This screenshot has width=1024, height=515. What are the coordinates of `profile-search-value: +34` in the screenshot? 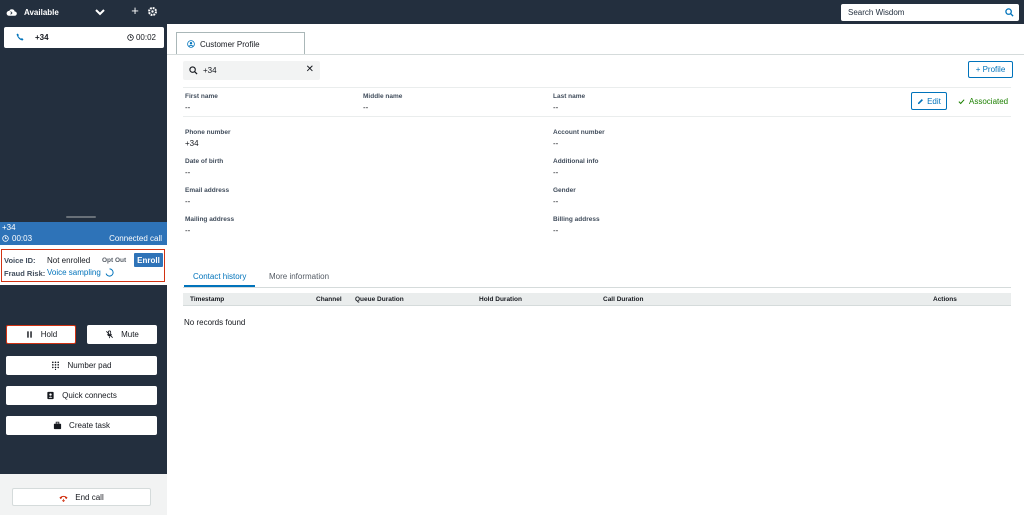 It's located at (210, 70).